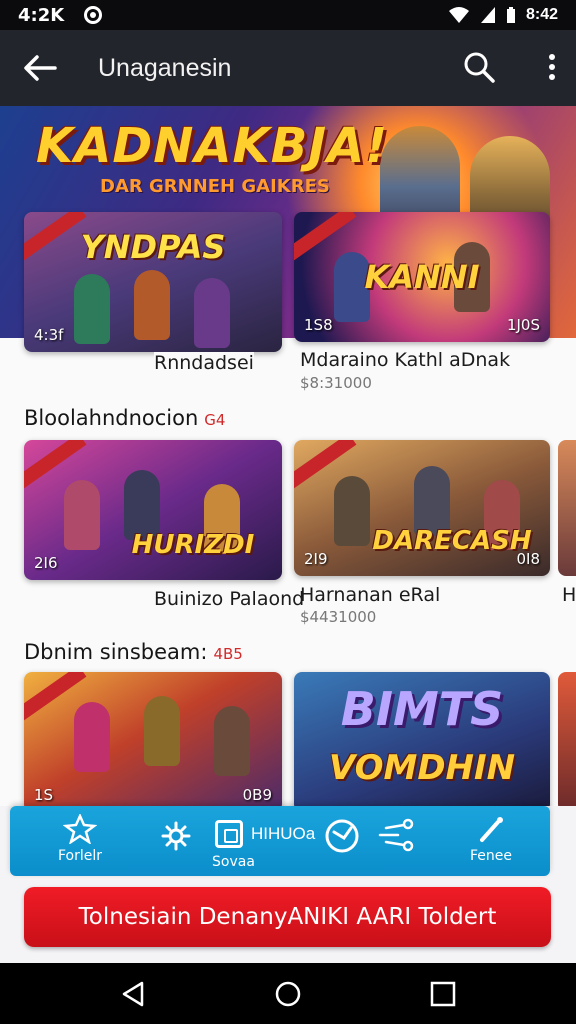 This screenshot has height=1024, width=576. Describe the element at coordinates (569, 595) in the screenshot. I see `card-title-peek: H` at that location.